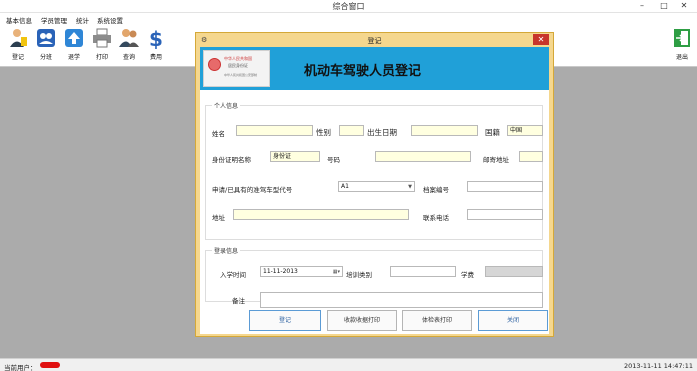  What do you see at coordinates (514, 271) in the screenshot?
I see `tuition-field` at bounding box center [514, 271].